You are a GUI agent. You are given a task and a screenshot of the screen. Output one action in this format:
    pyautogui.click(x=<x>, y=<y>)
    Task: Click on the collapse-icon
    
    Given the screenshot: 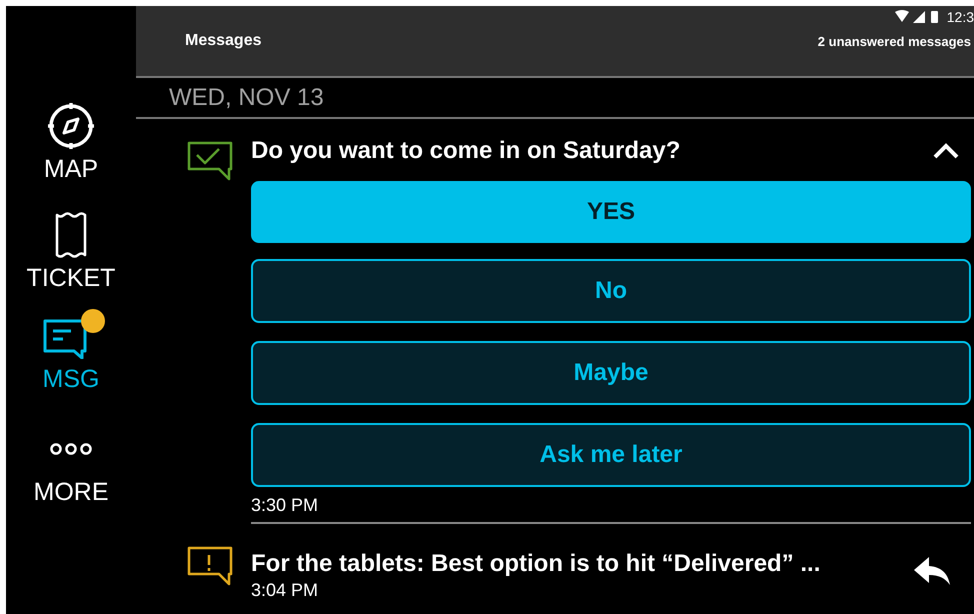 What is the action you would take?
    pyautogui.click(x=946, y=151)
    